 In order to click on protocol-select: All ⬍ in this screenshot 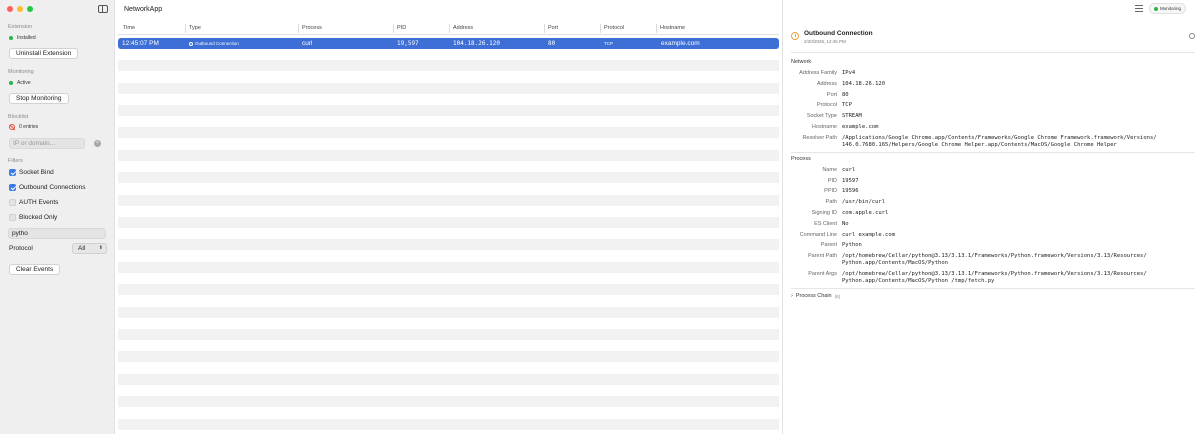, I will do `click(89, 248)`.